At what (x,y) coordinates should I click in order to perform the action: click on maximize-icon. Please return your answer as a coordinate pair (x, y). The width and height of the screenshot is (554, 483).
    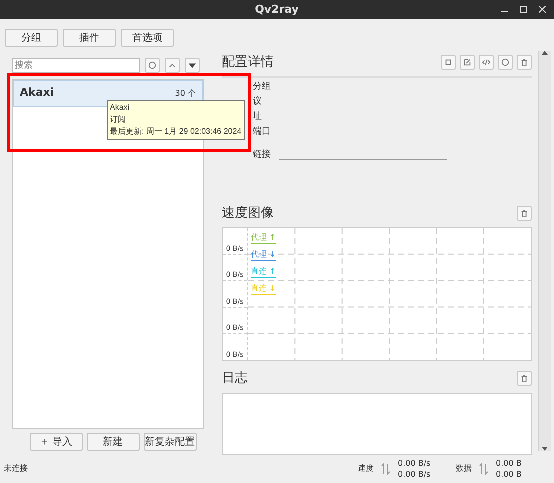
    Looking at the image, I should click on (523, 9).